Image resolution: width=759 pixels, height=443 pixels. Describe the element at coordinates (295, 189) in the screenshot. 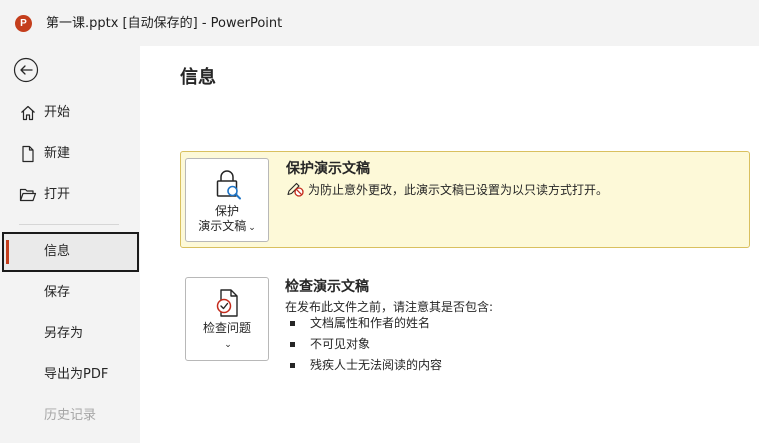

I see `no-edit-pencil-icon` at that location.